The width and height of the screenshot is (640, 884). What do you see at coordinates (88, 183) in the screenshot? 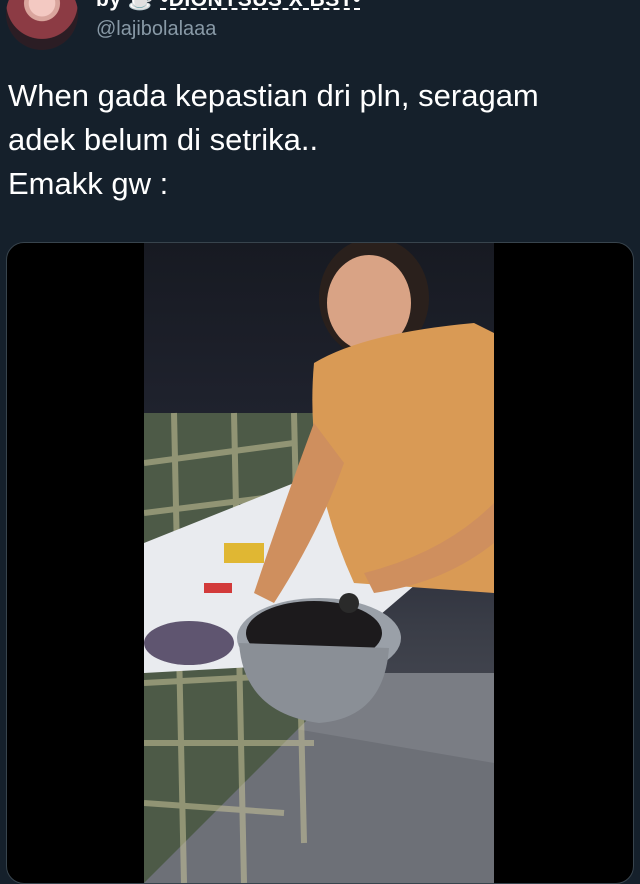
I see `tweet-text-line: Emakk gw :` at bounding box center [88, 183].